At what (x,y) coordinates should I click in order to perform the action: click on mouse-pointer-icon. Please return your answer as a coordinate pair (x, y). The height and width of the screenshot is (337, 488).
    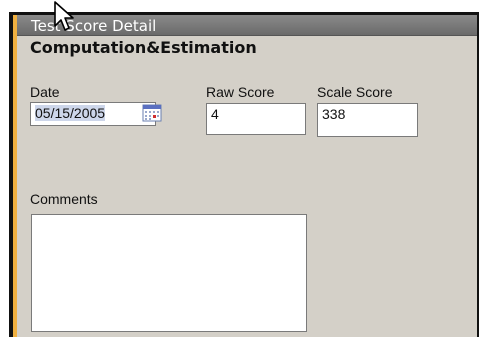
    Looking at the image, I should click on (64, 16).